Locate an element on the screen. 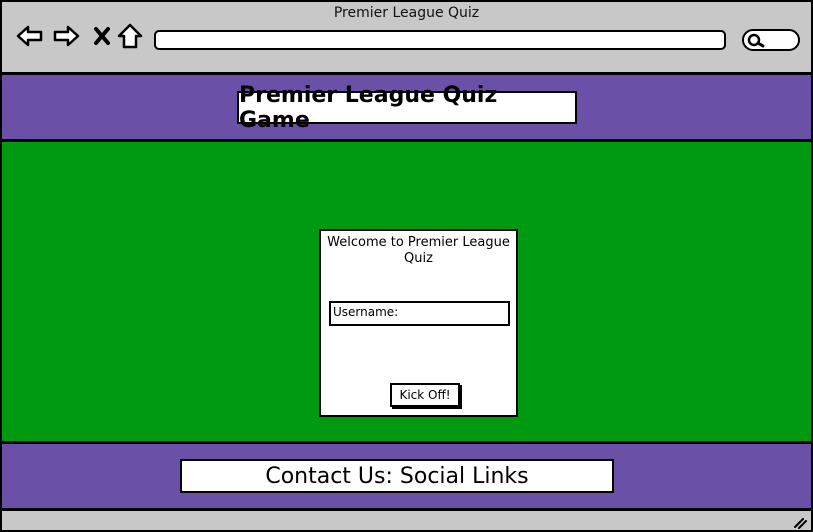 This screenshot has height=532, width=813. search-box is located at coordinates (771, 40).